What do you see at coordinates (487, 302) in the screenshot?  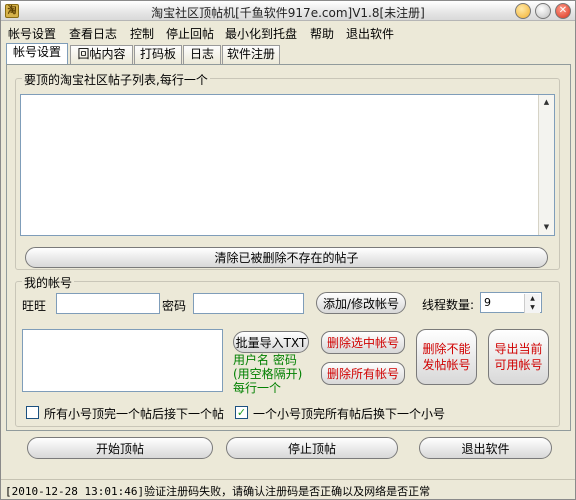 I see `threads-value: 9` at bounding box center [487, 302].